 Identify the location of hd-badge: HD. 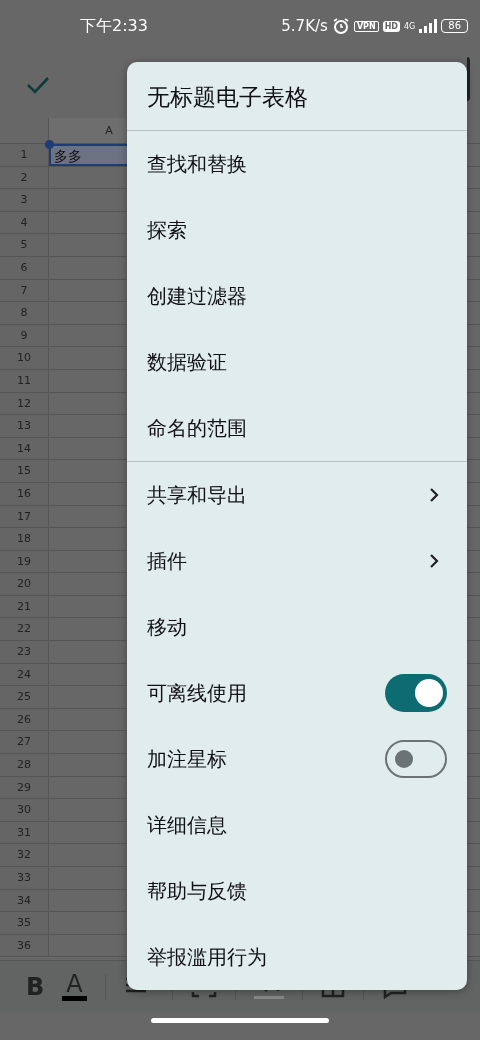
(391, 26).